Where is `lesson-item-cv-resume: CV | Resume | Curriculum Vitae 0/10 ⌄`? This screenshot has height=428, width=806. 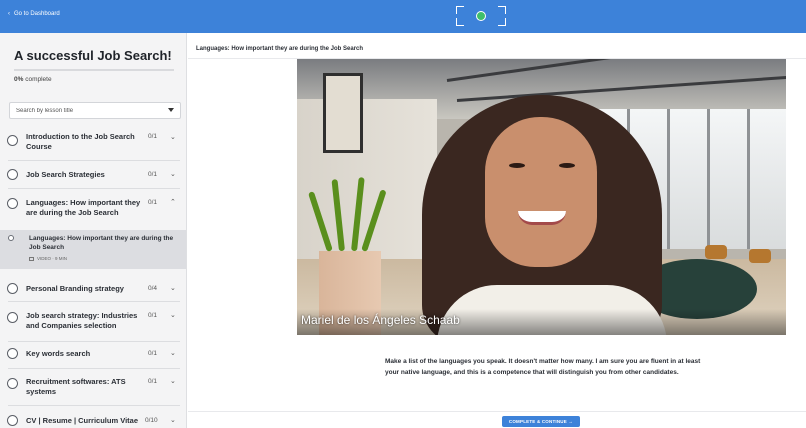
lesson-item-cv-resume: CV | Resume | Curriculum Vitae 0/10 ⌄ is located at coordinates (93, 419).